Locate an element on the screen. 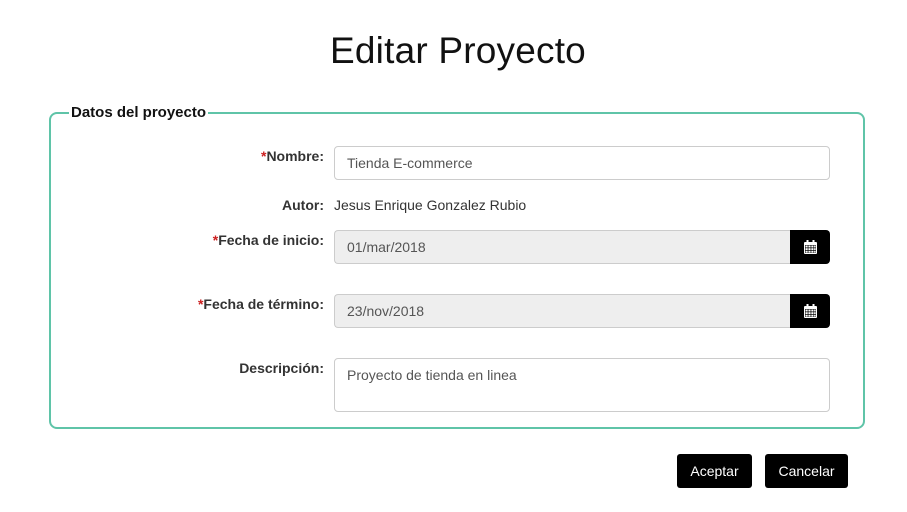 The width and height of the screenshot is (907, 512). page-title: Editar Proyecto is located at coordinates (458, 50).